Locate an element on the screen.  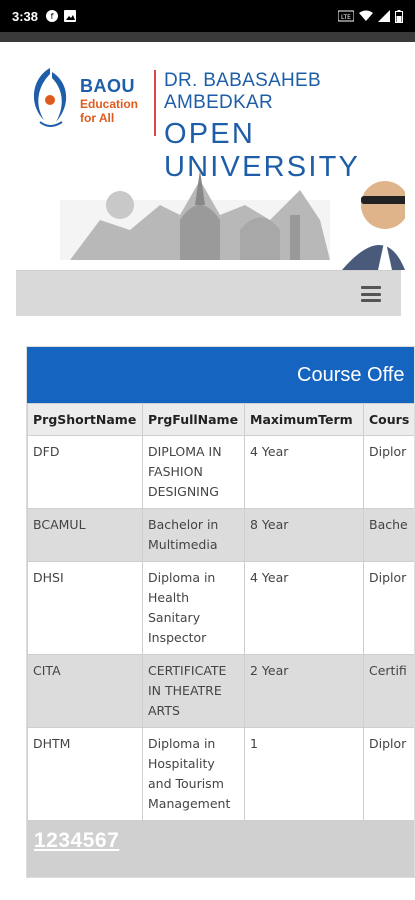
wifi-icon is located at coordinates (366, 15).